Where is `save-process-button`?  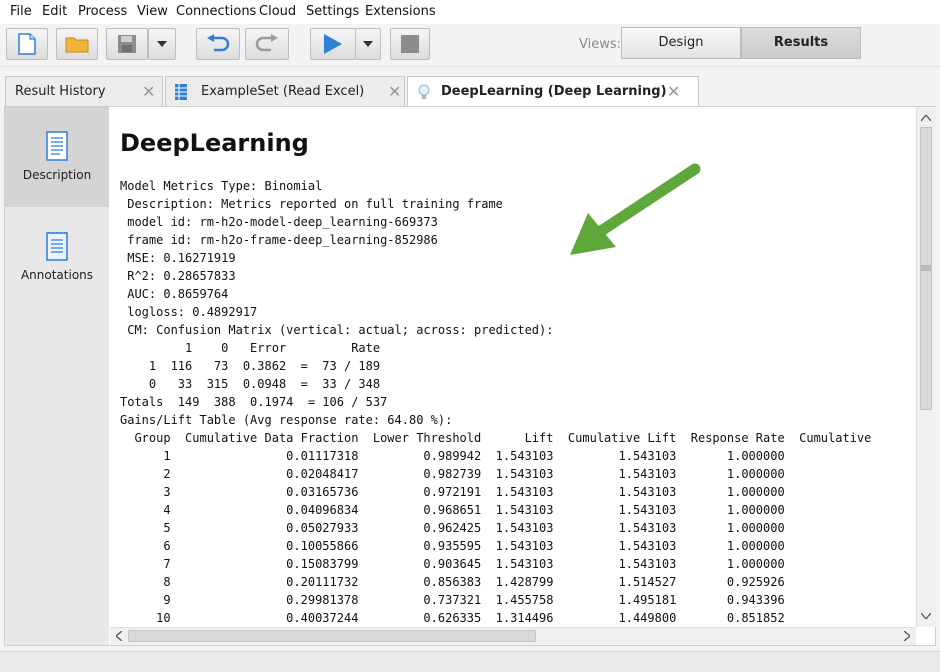 save-process-button is located at coordinates (127, 44).